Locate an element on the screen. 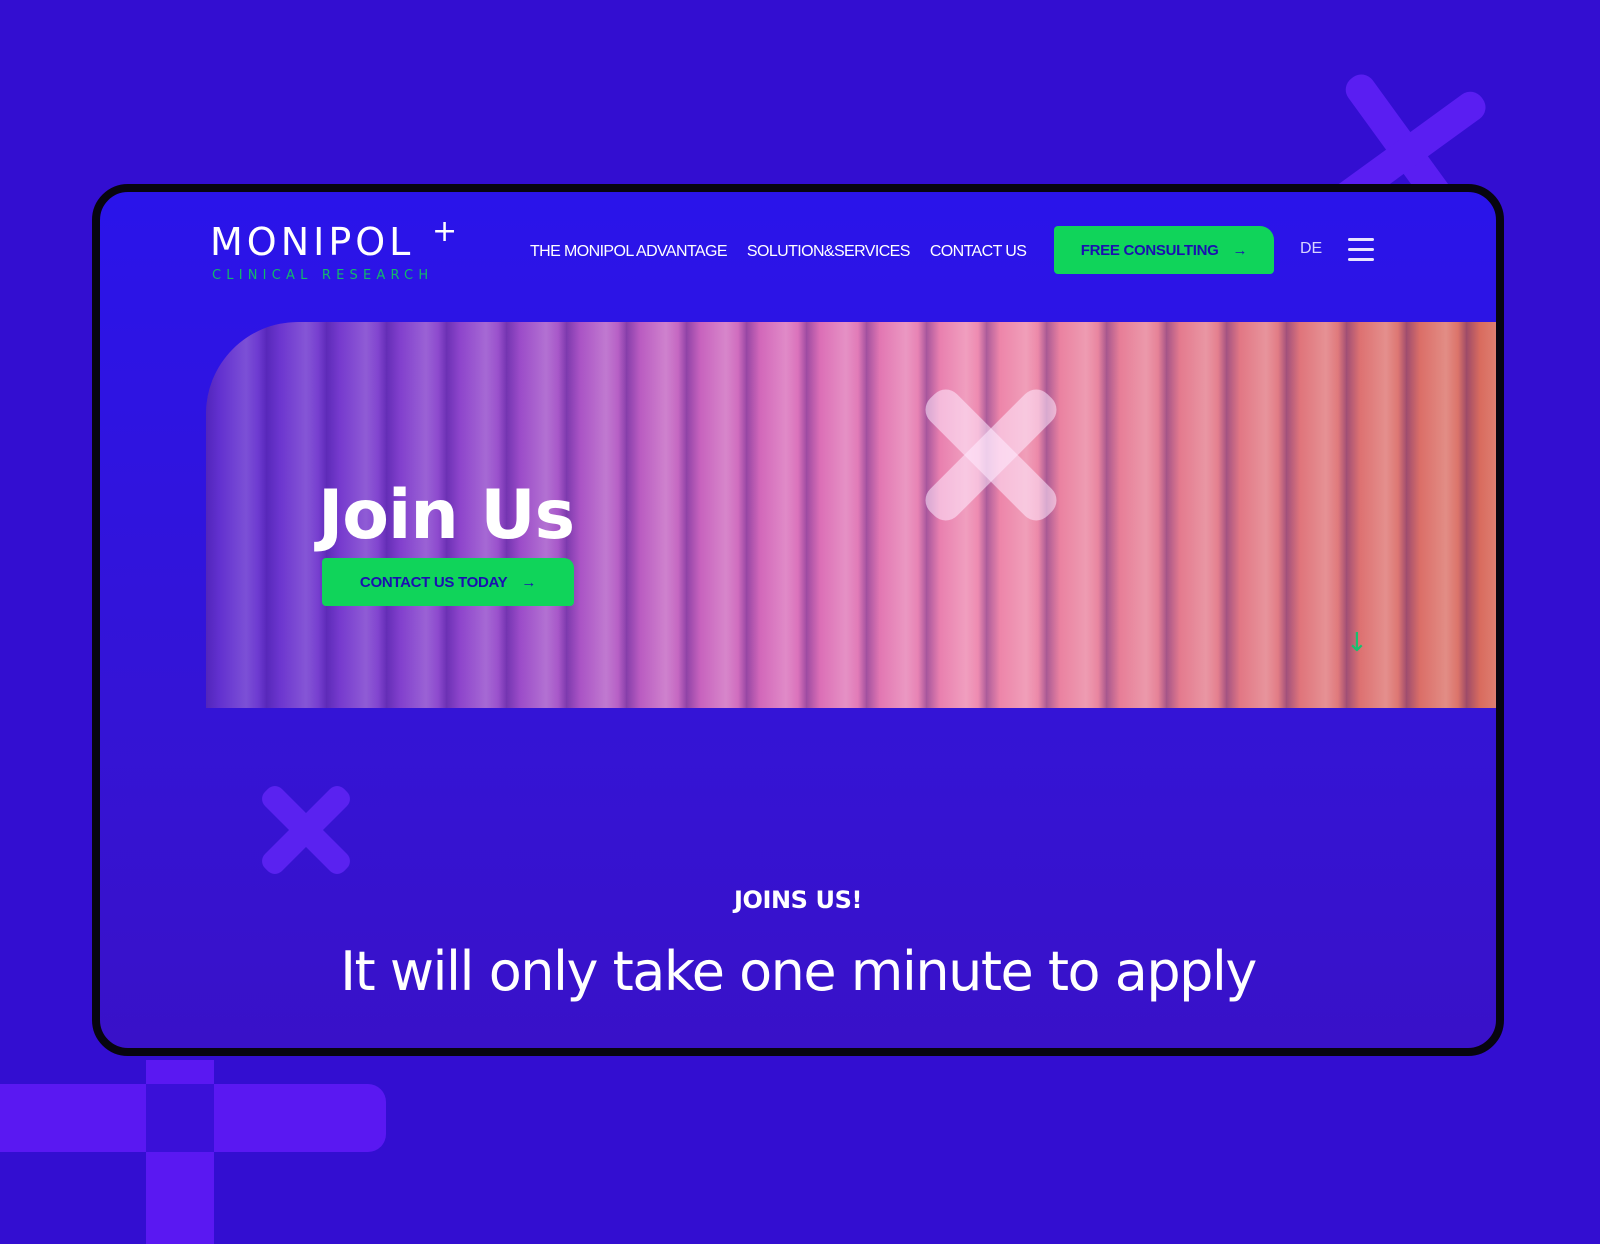 This screenshot has width=1600, height=1244. logo-wordmark: MONIPOL is located at coordinates (312, 242).